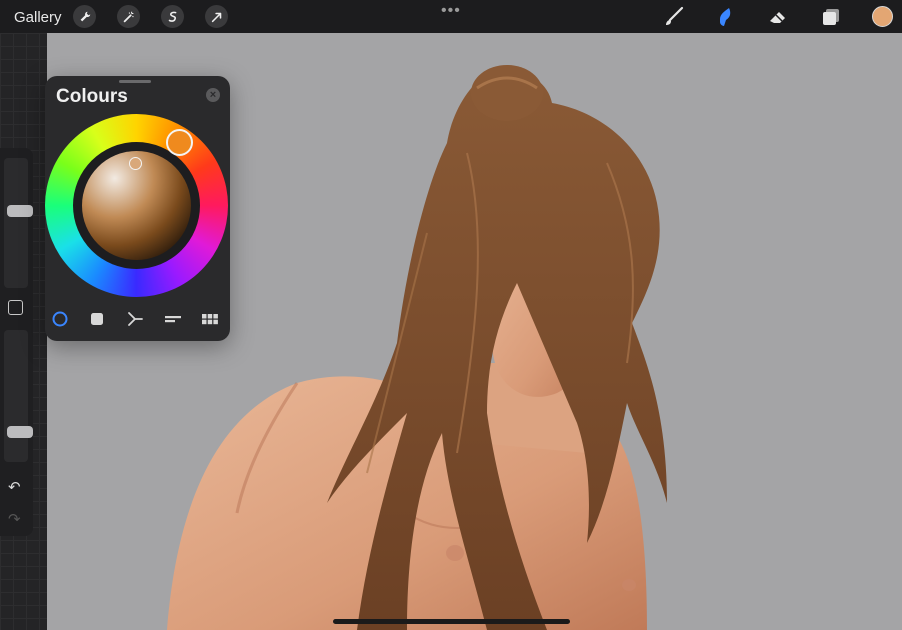 This screenshot has height=630, width=902. I want to click on harmony-mode-icon, so click(135, 319).